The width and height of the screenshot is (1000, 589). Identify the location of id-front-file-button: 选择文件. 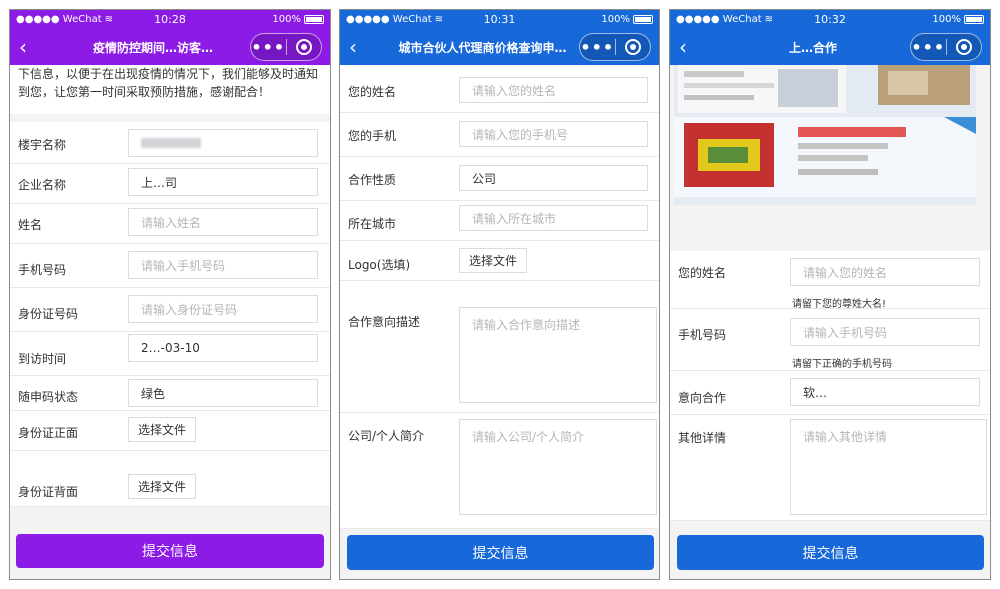
(162, 429).